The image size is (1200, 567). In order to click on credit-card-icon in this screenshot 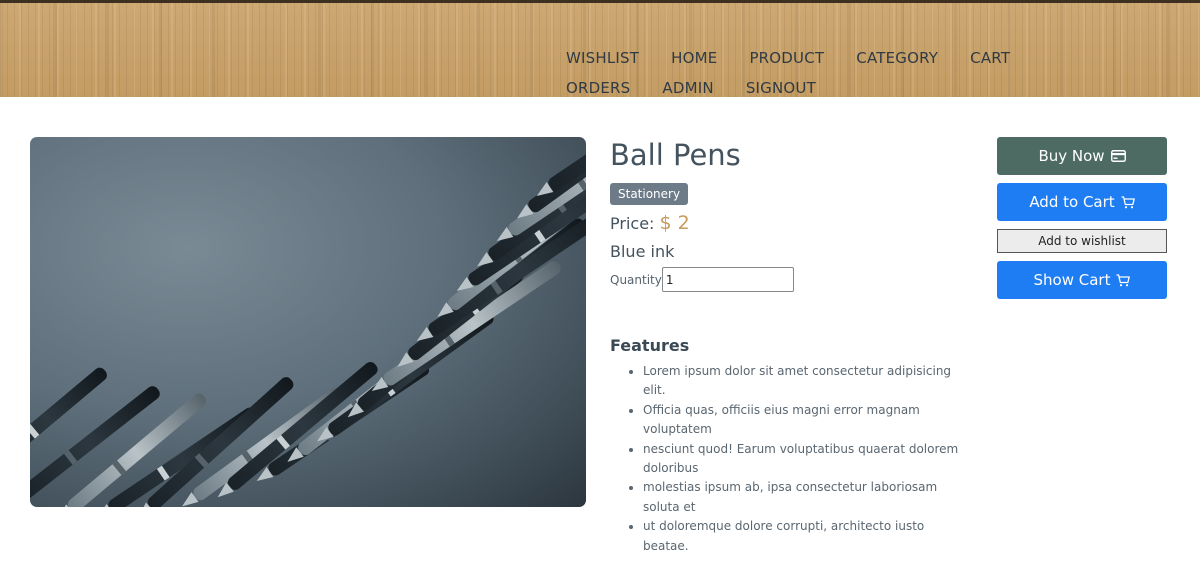, I will do `click(1118, 156)`.